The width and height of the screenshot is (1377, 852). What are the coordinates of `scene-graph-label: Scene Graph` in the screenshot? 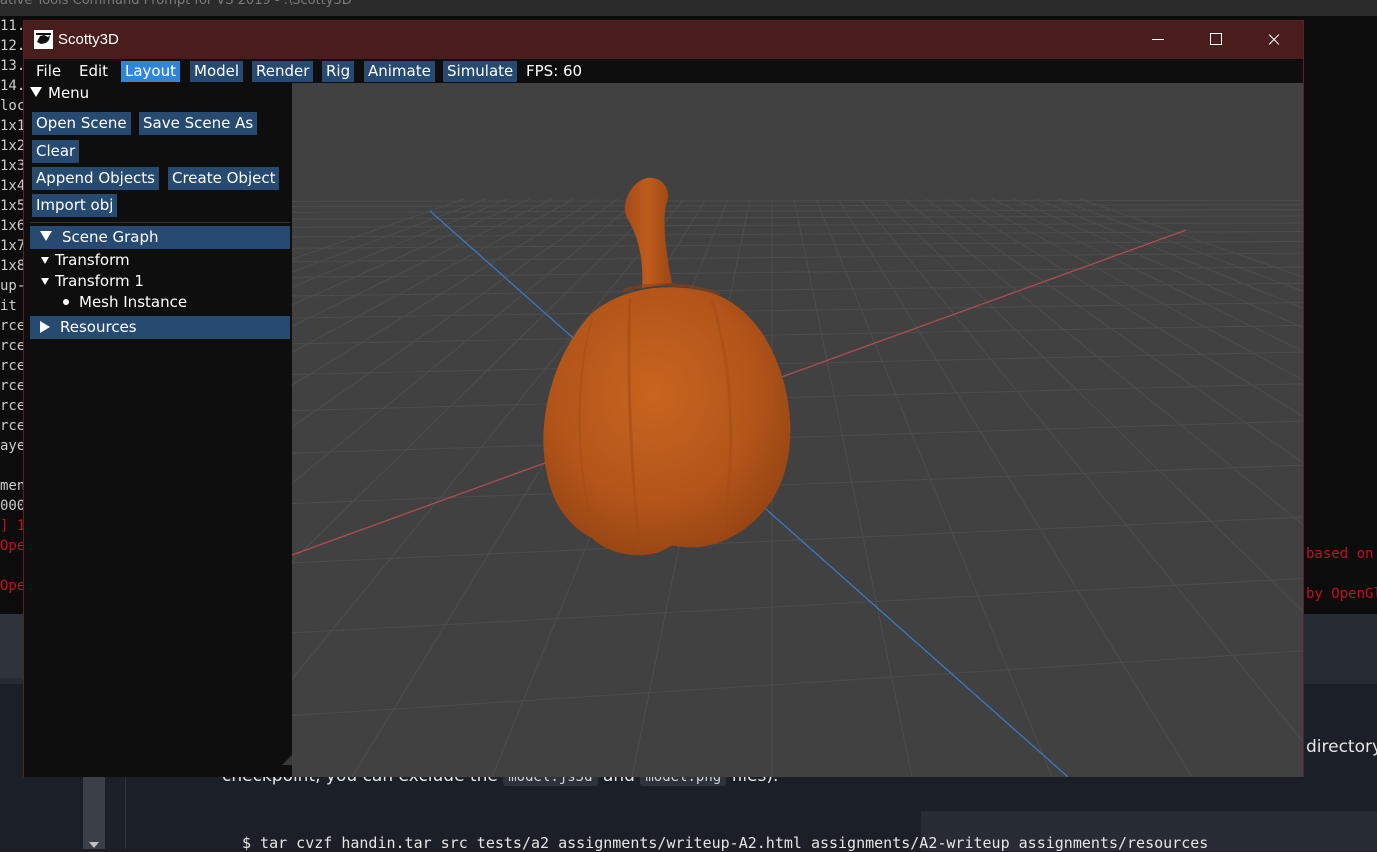 It's located at (110, 237).